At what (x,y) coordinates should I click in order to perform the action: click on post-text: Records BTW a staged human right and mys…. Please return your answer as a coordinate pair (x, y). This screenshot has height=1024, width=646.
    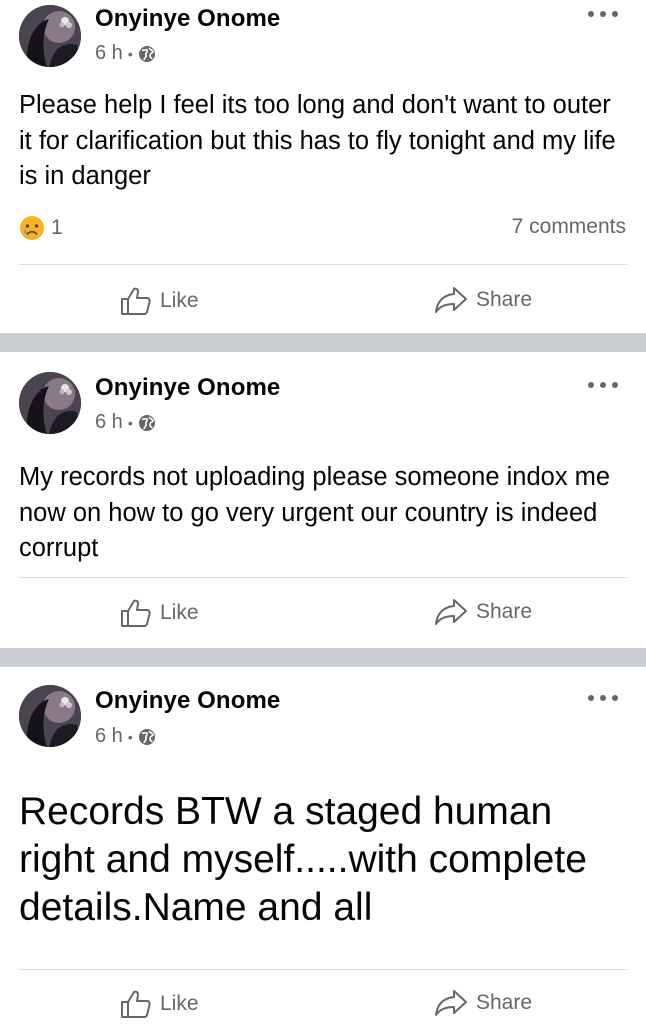
    Looking at the image, I should click on (303, 859).